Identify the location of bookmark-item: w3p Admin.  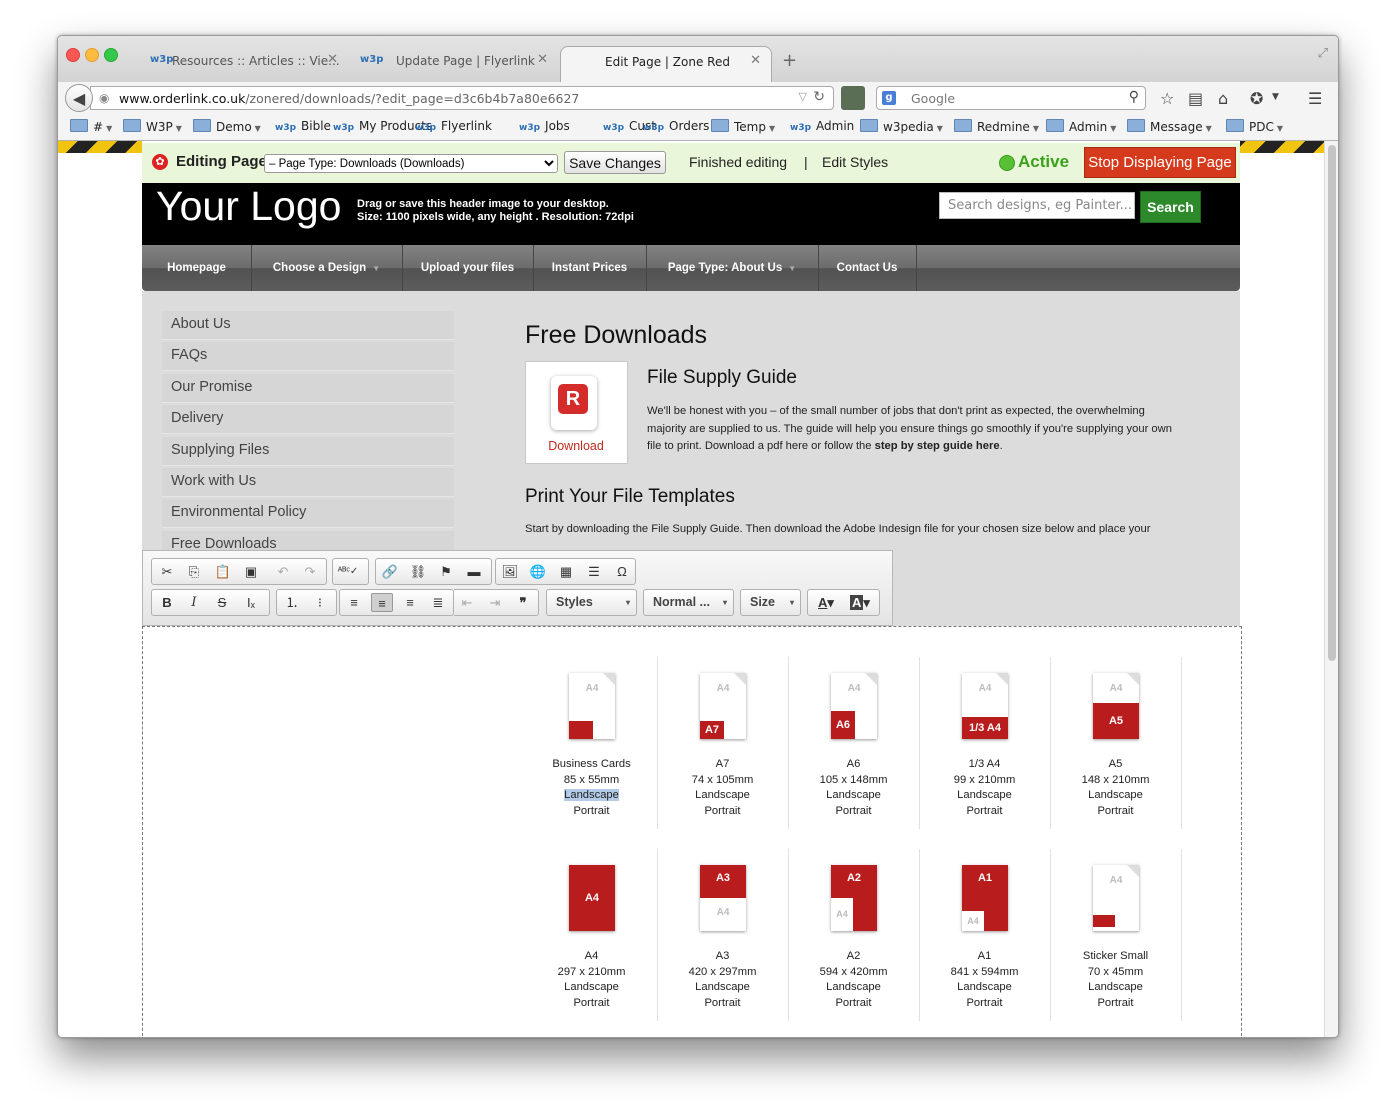
(822, 126).